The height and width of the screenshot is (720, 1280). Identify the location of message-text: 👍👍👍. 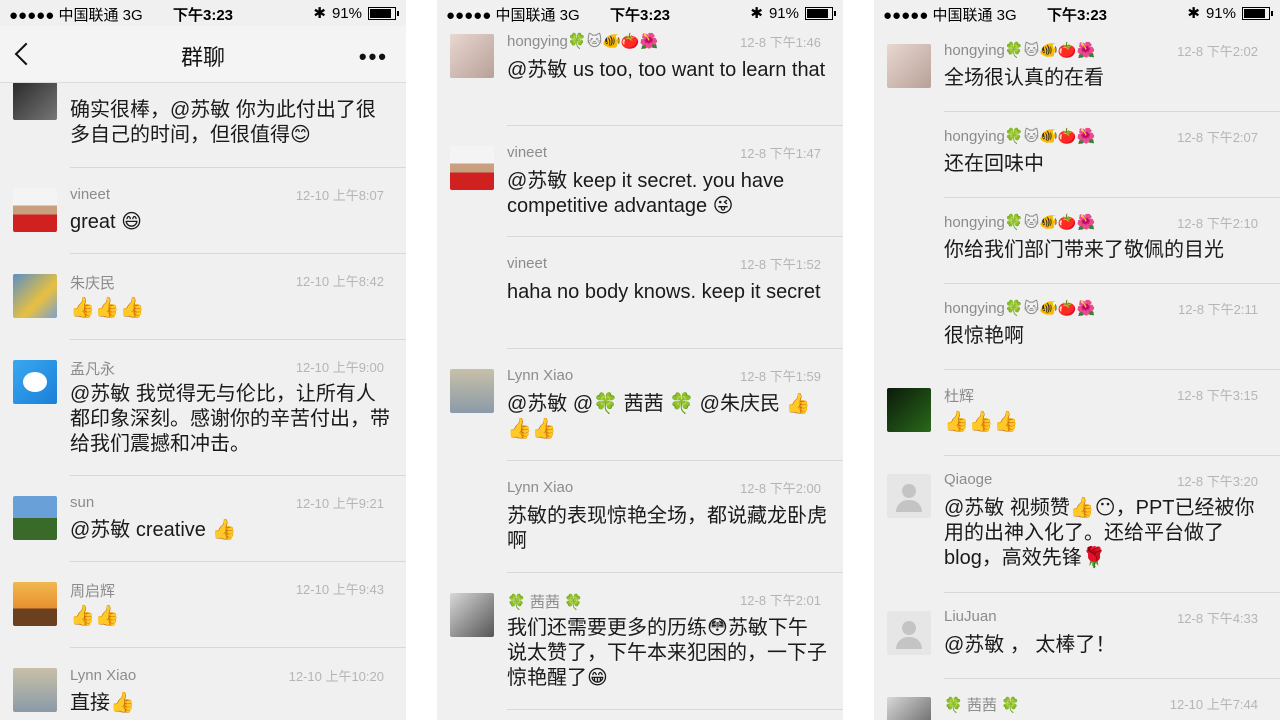
(107, 308).